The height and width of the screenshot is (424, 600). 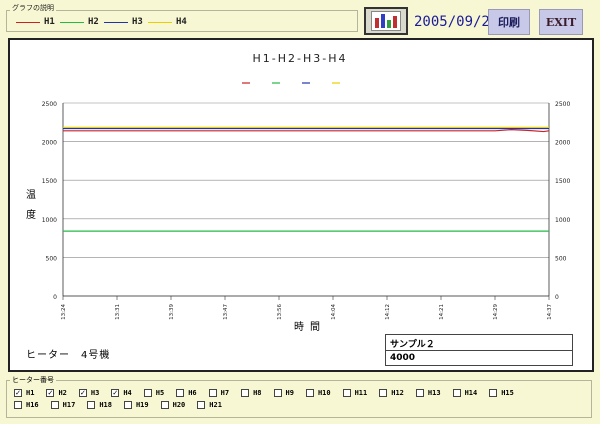 What do you see at coordinates (89, 393) in the screenshot?
I see `heater-checkbox-h3: ✓ H3` at bounding box center [89, 393].